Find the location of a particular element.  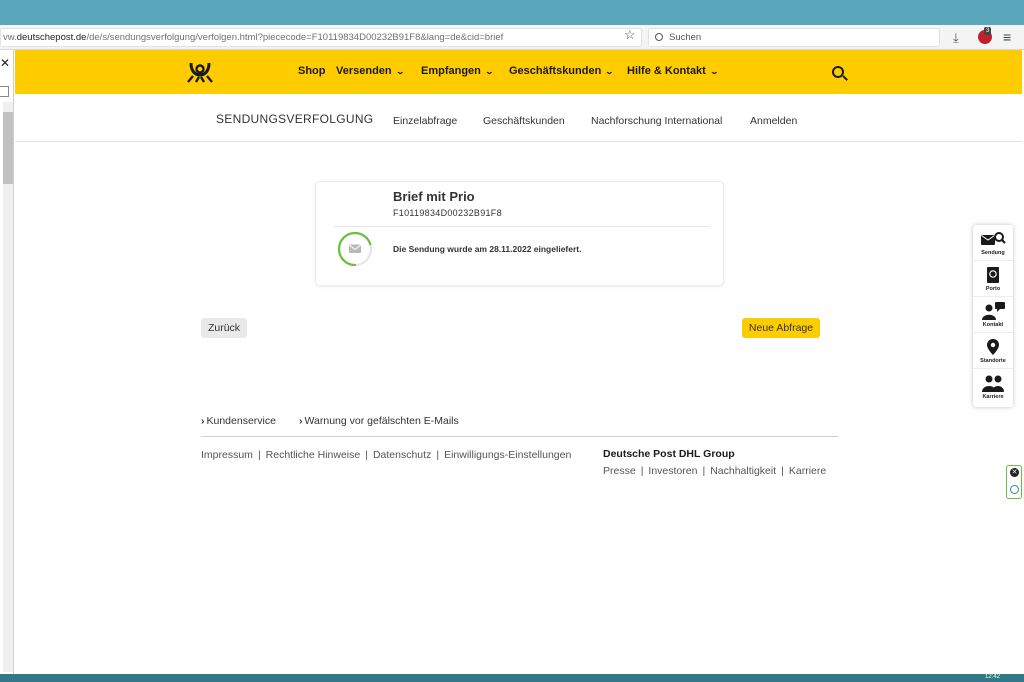

extension-badge: 3 is located at coordinates (988, 31).